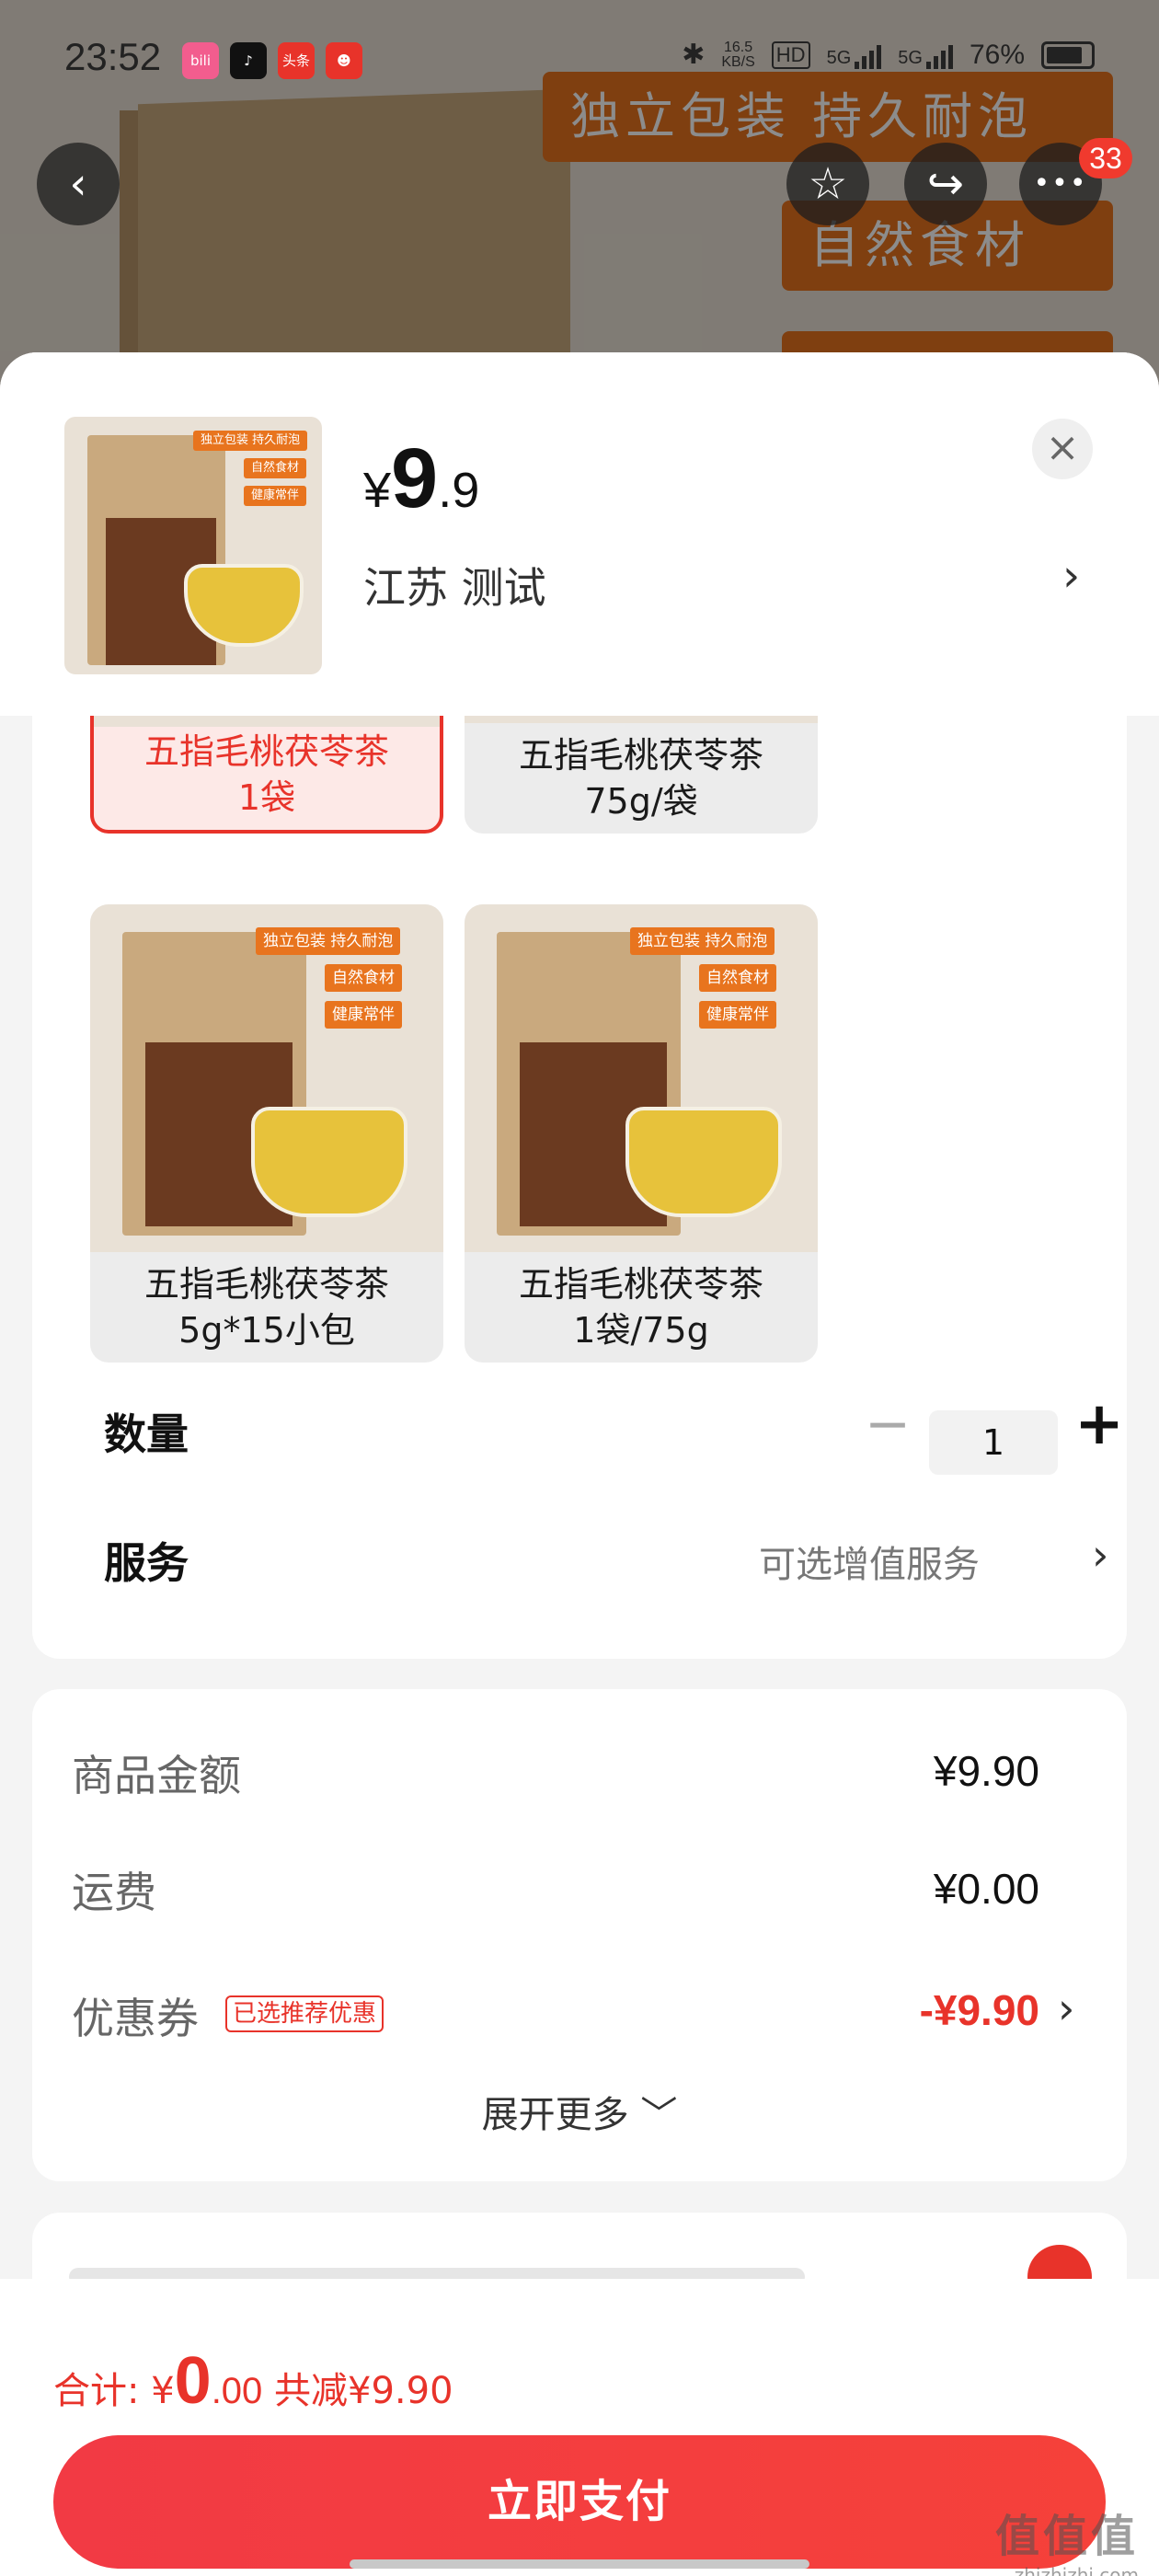 The image size is (1159, 2576). What do you see at coordinates (454, 585) in the screenshot?
I see `shipping-address: 江苏 测试` at bounding box center [454, 585].